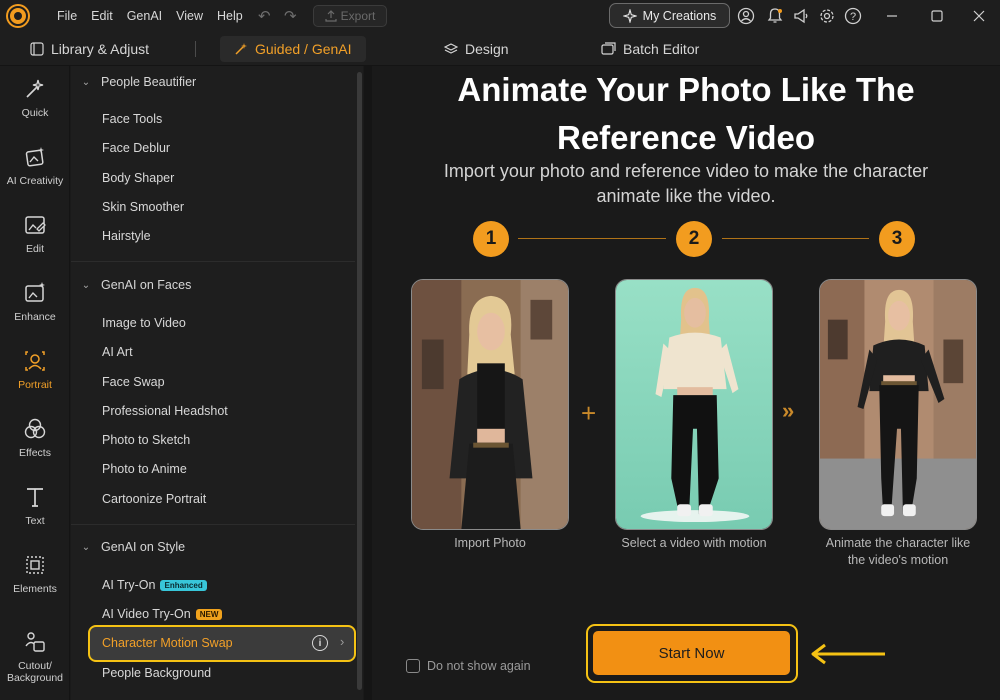  Describe the element at coordinates (146, 285) in the screenshot. I see `section-title: GenAI on Faces` at that location.